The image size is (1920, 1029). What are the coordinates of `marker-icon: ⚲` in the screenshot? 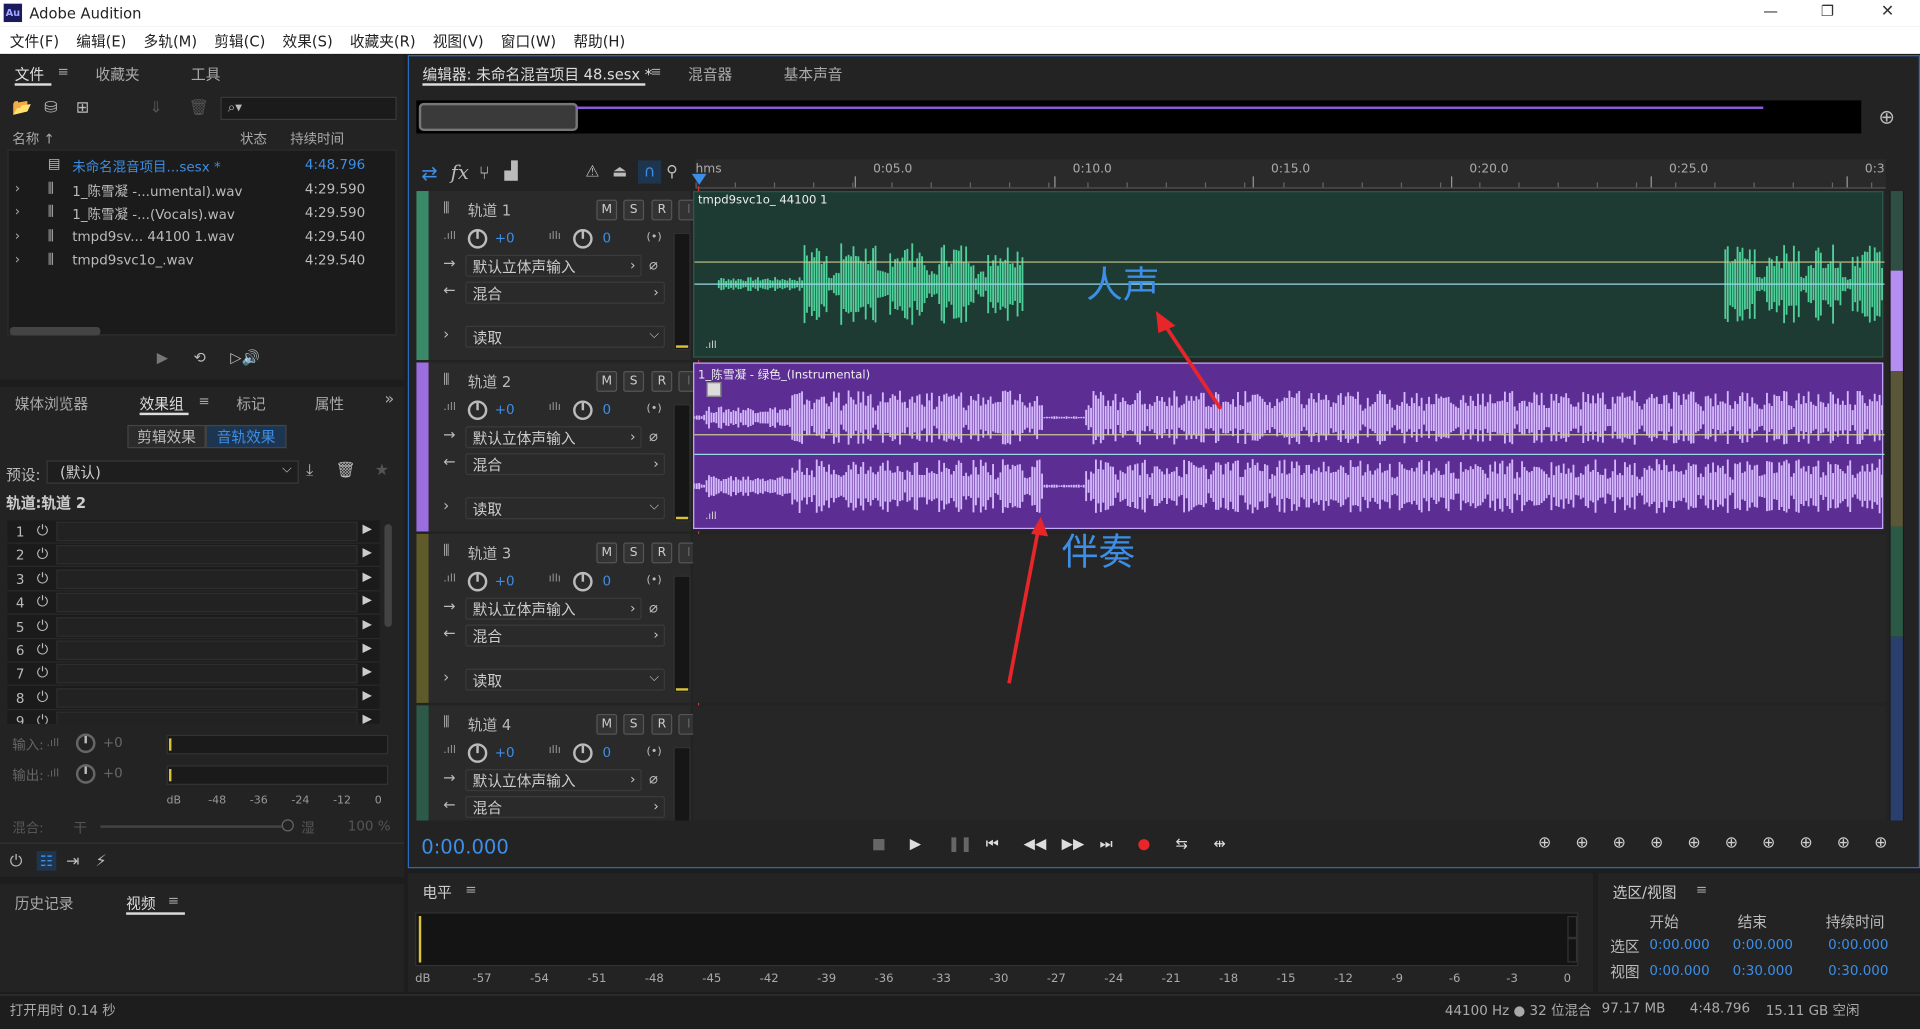 It's located at (672, 172).